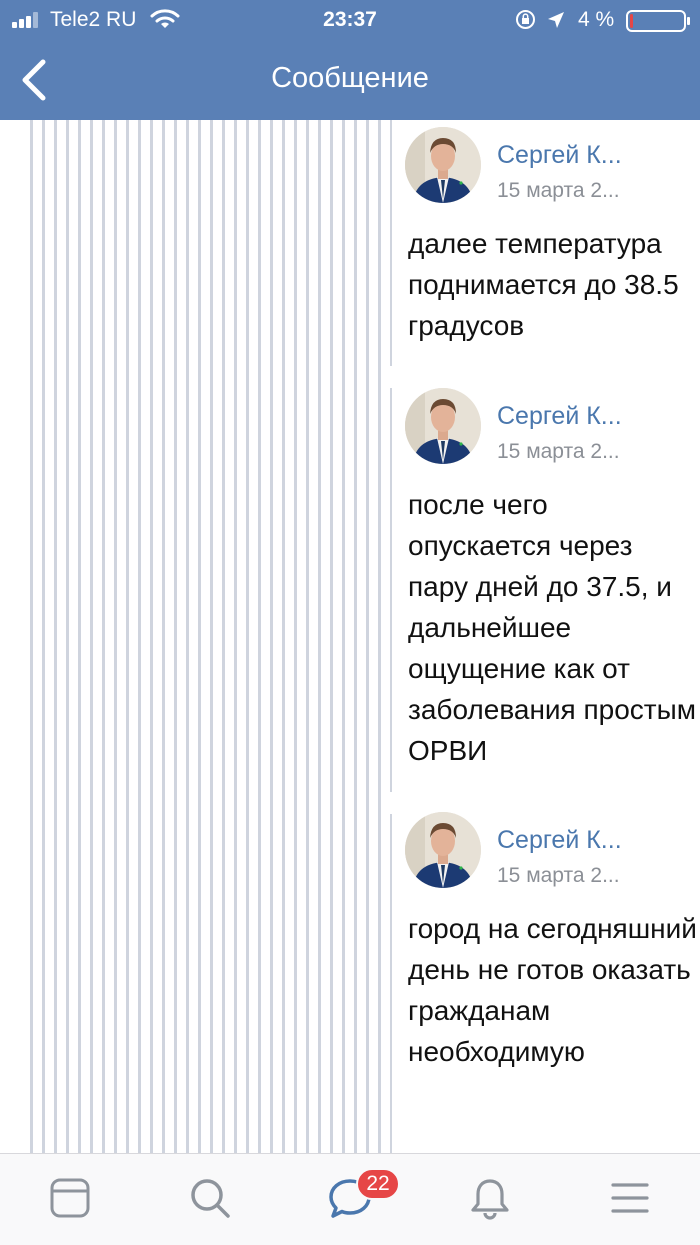 The width and height of the screenshot is (700, 1245). Describe the element at coordinates (658, 21) in the screenshot. I see `battery-icon` at that location.